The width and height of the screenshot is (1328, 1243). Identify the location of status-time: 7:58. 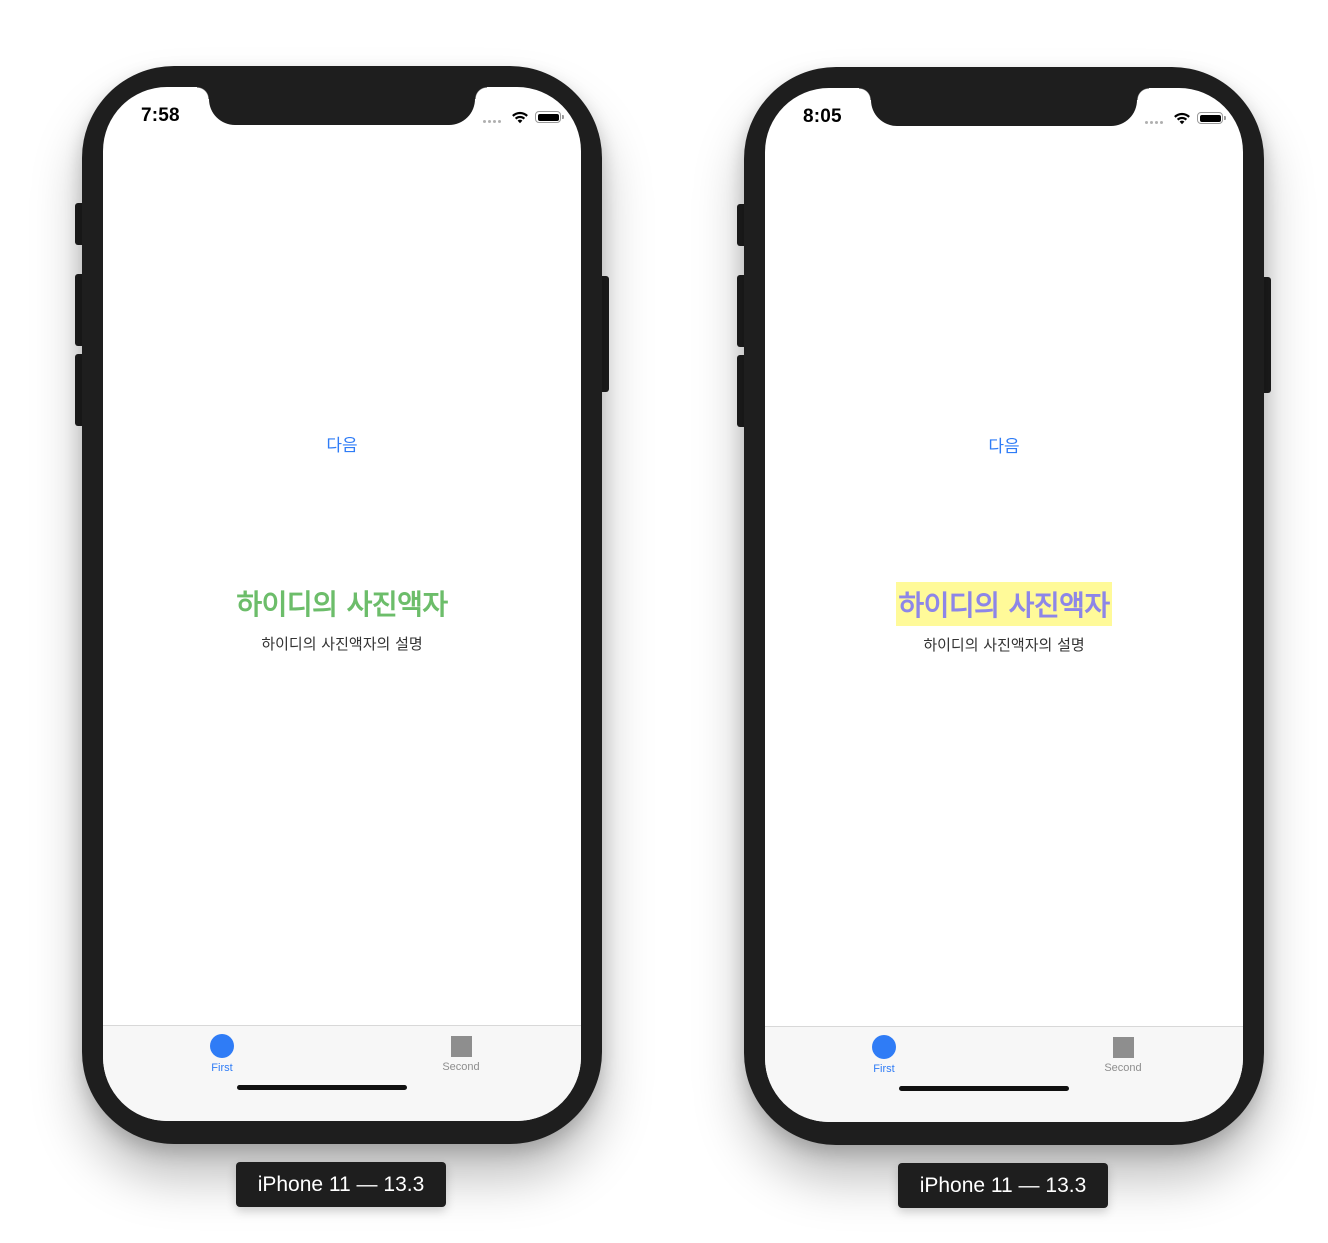
(160, 115).